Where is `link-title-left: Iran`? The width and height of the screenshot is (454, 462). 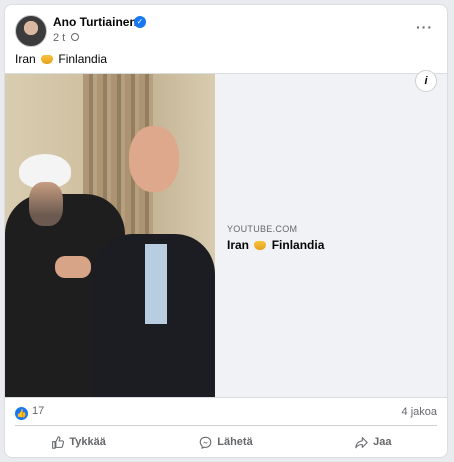 link-title-left: Iran is located at coordinates (238, 245).